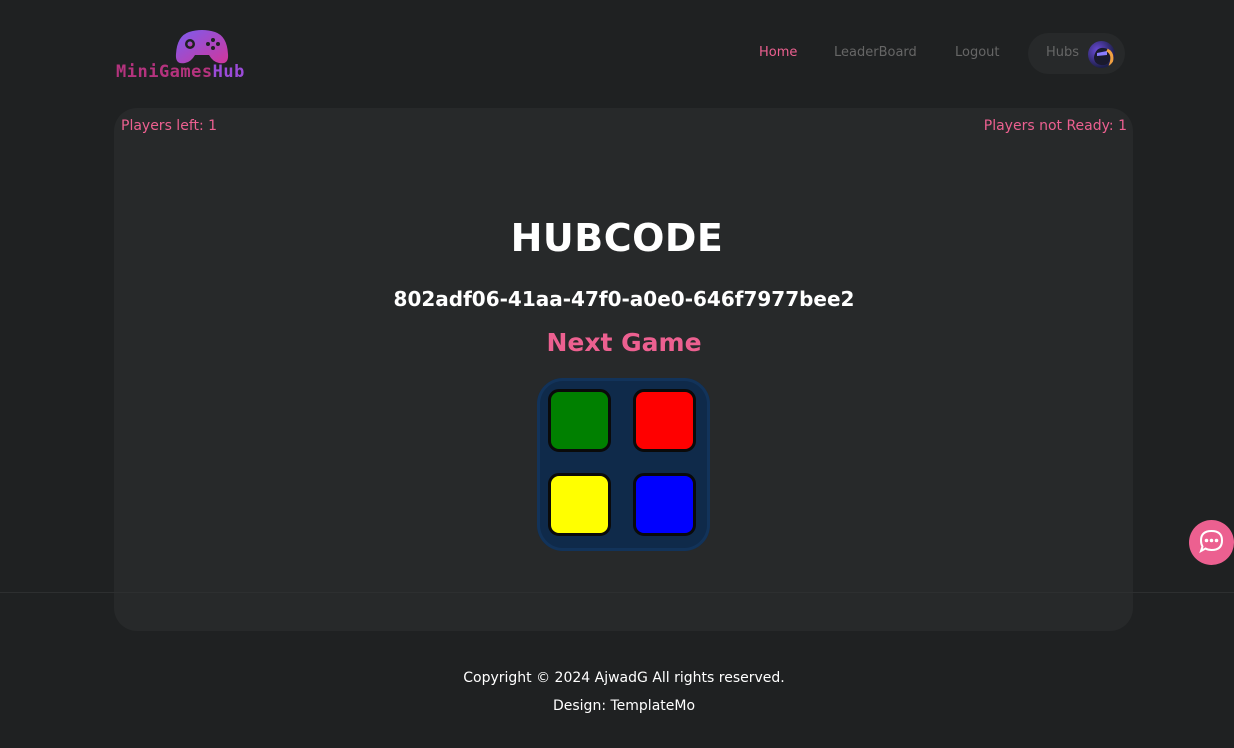 The height and width of the screenshot is (748, 1234). I want to click on logo-text: MiniGamesHub, so click(201, 72).